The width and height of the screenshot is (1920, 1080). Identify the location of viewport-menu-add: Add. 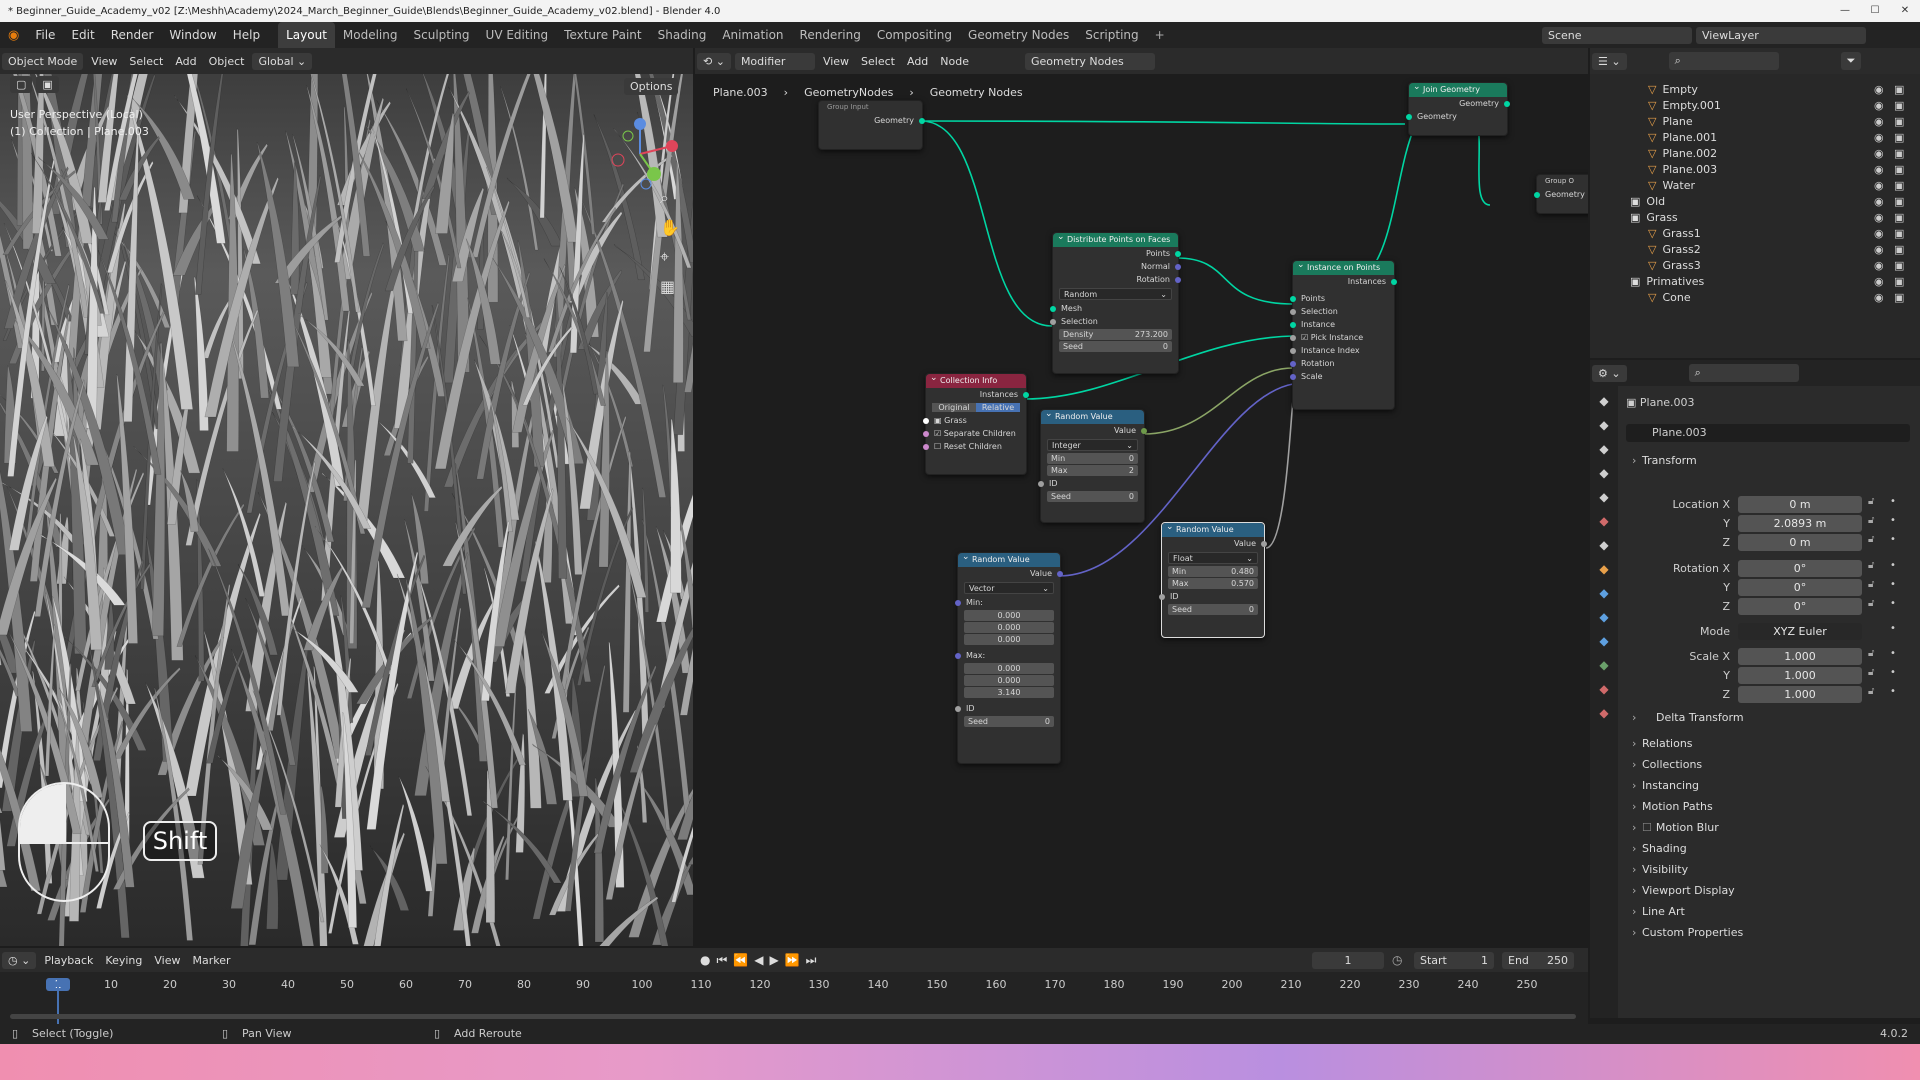
(185, 61).